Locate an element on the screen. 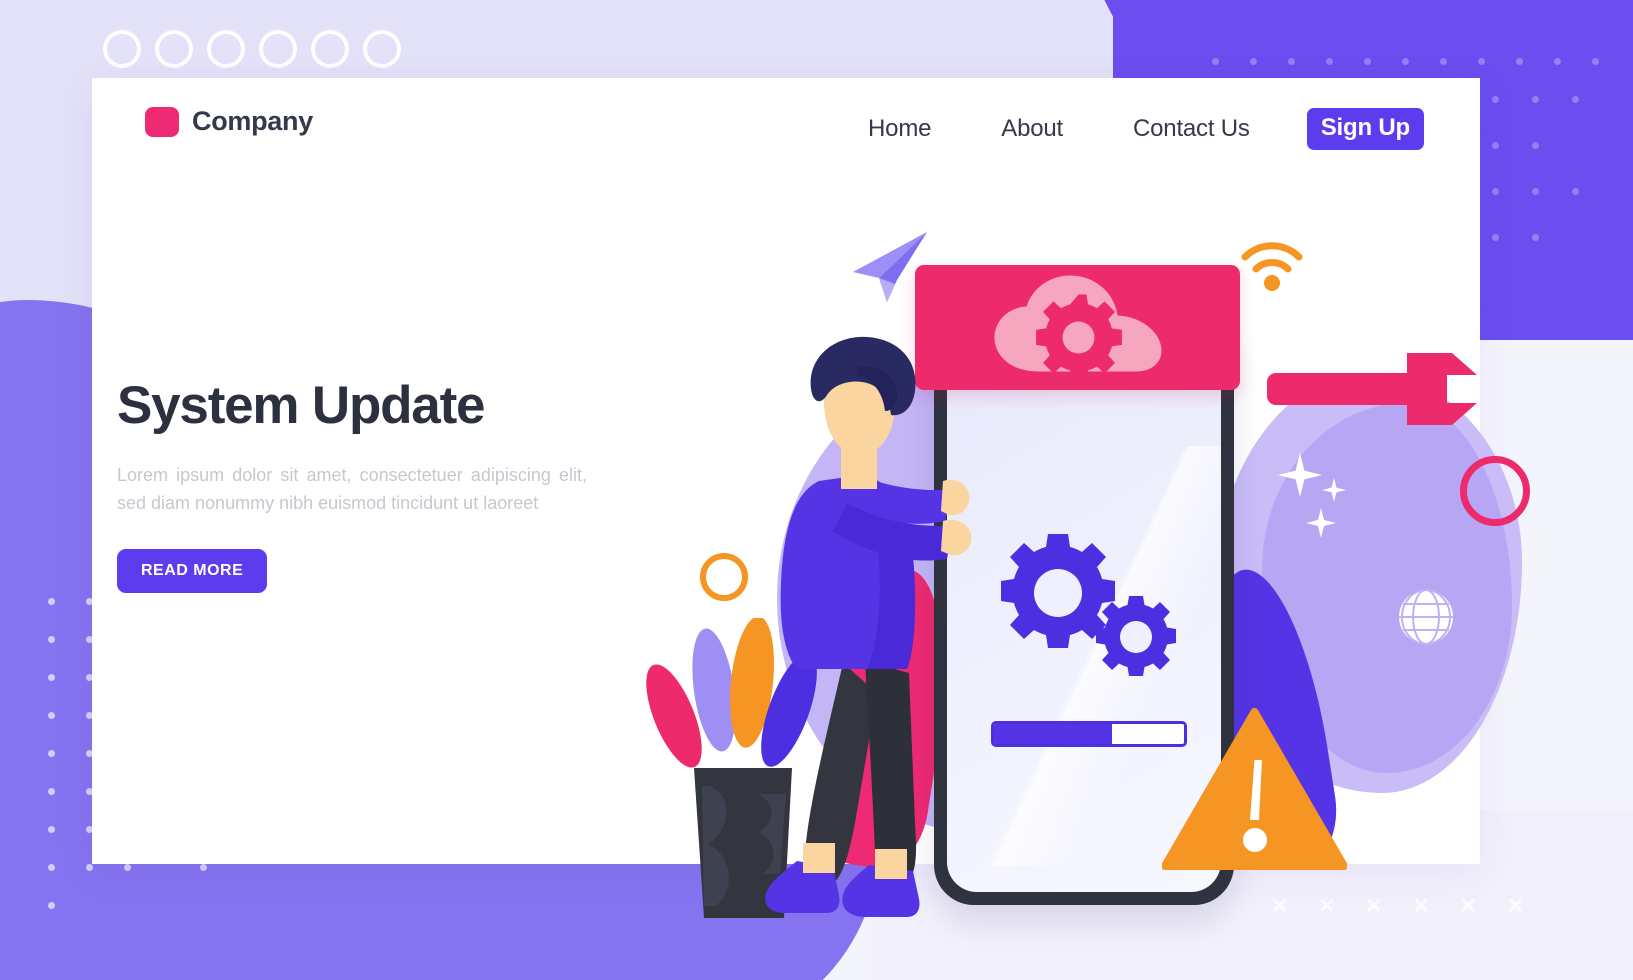  main-navigation: Home About Contact Us Sign Up is located at coordinates (1128, 129).